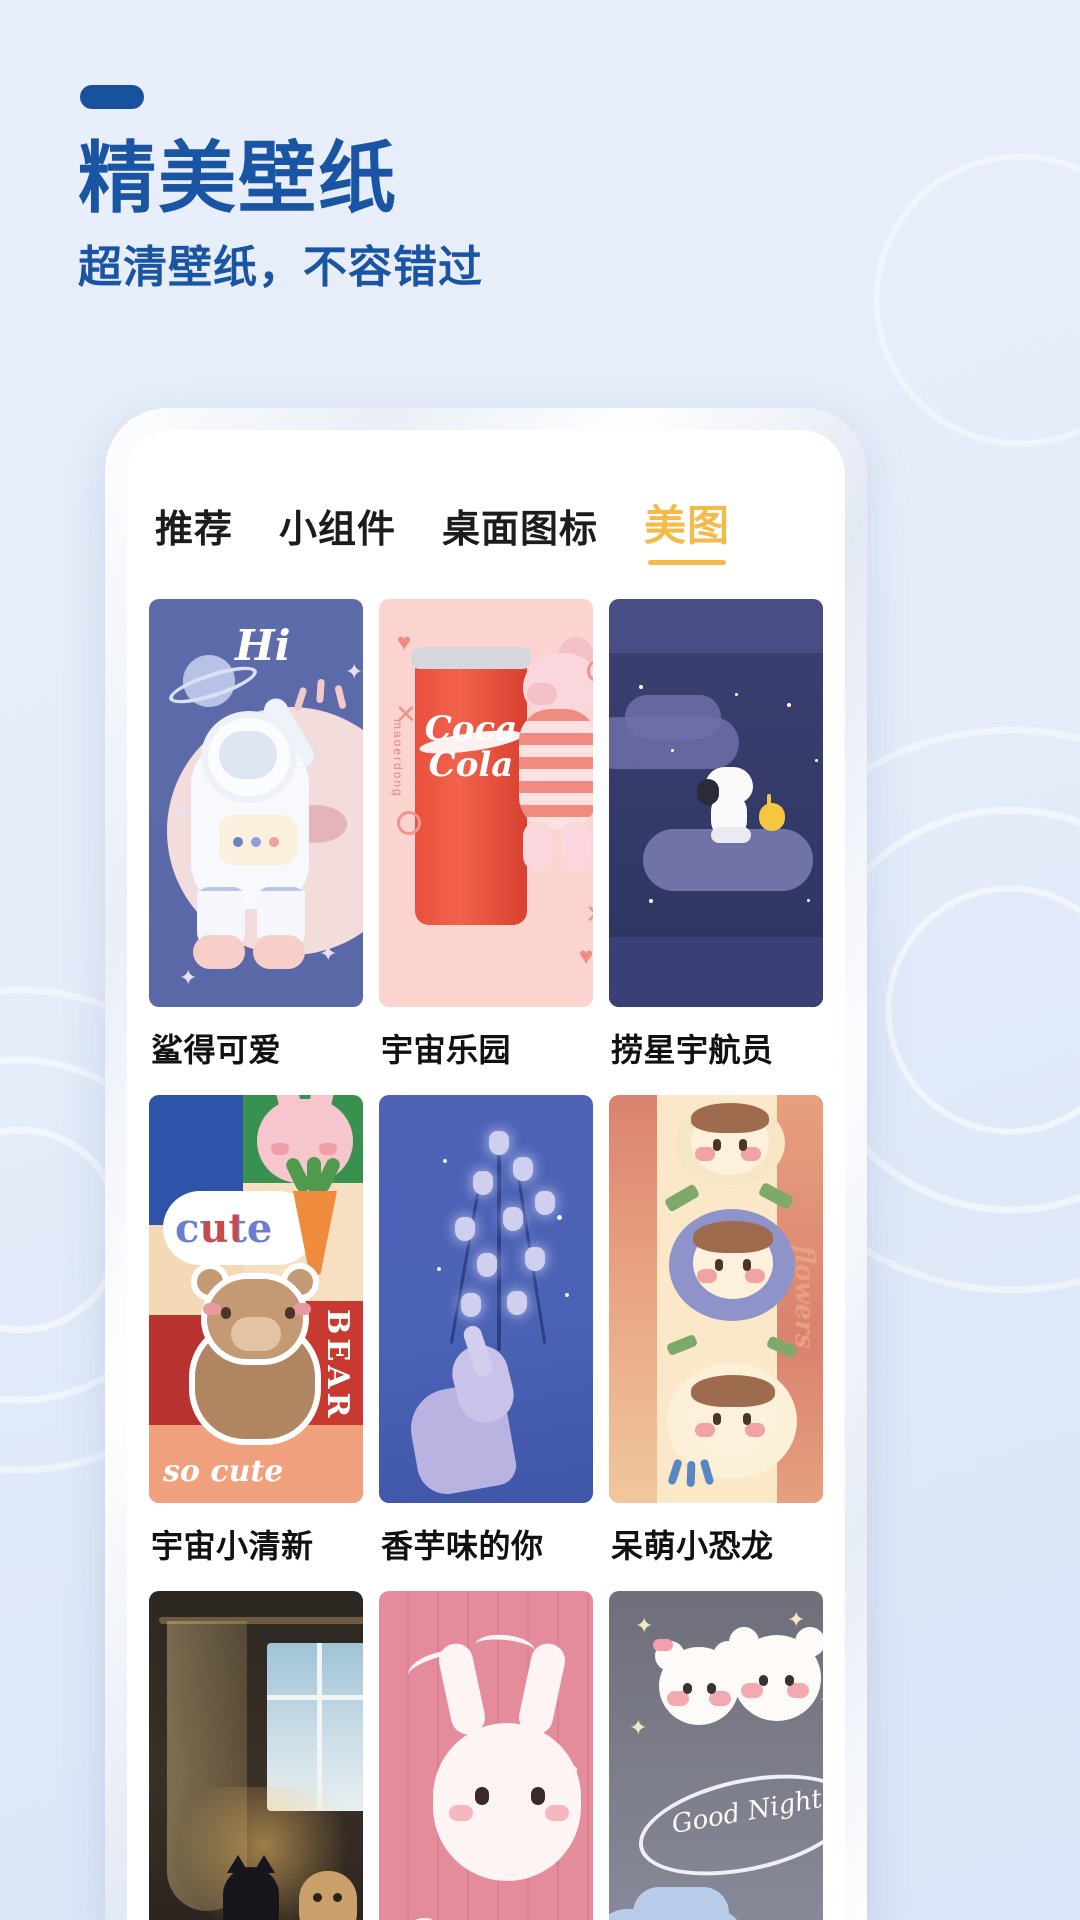 The height and width of the screenshot is (1920, 1080). Describe the element at coordinates (340, 697) in the screenshot. I see `dash-decoration` at that location.